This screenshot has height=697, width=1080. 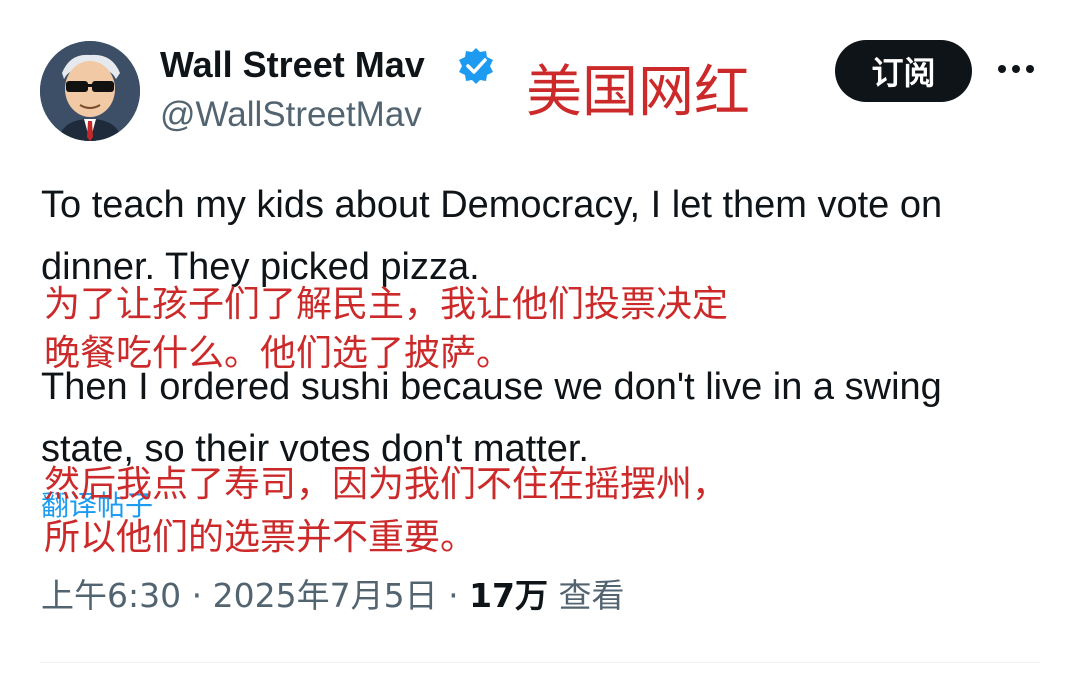 What do you see at coordinates (292, 65) in the screenshot?
I see `display-name: Wall Street Mav` at bounding box center [292, 65].